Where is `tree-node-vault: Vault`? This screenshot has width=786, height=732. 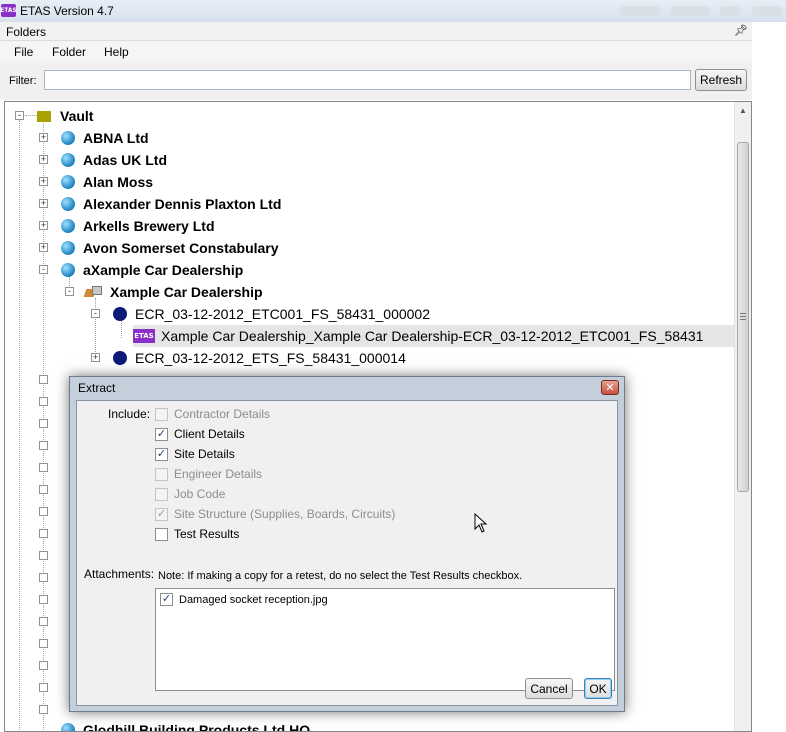 tree-node-vault: Vault is located at coordinates (65, 116).